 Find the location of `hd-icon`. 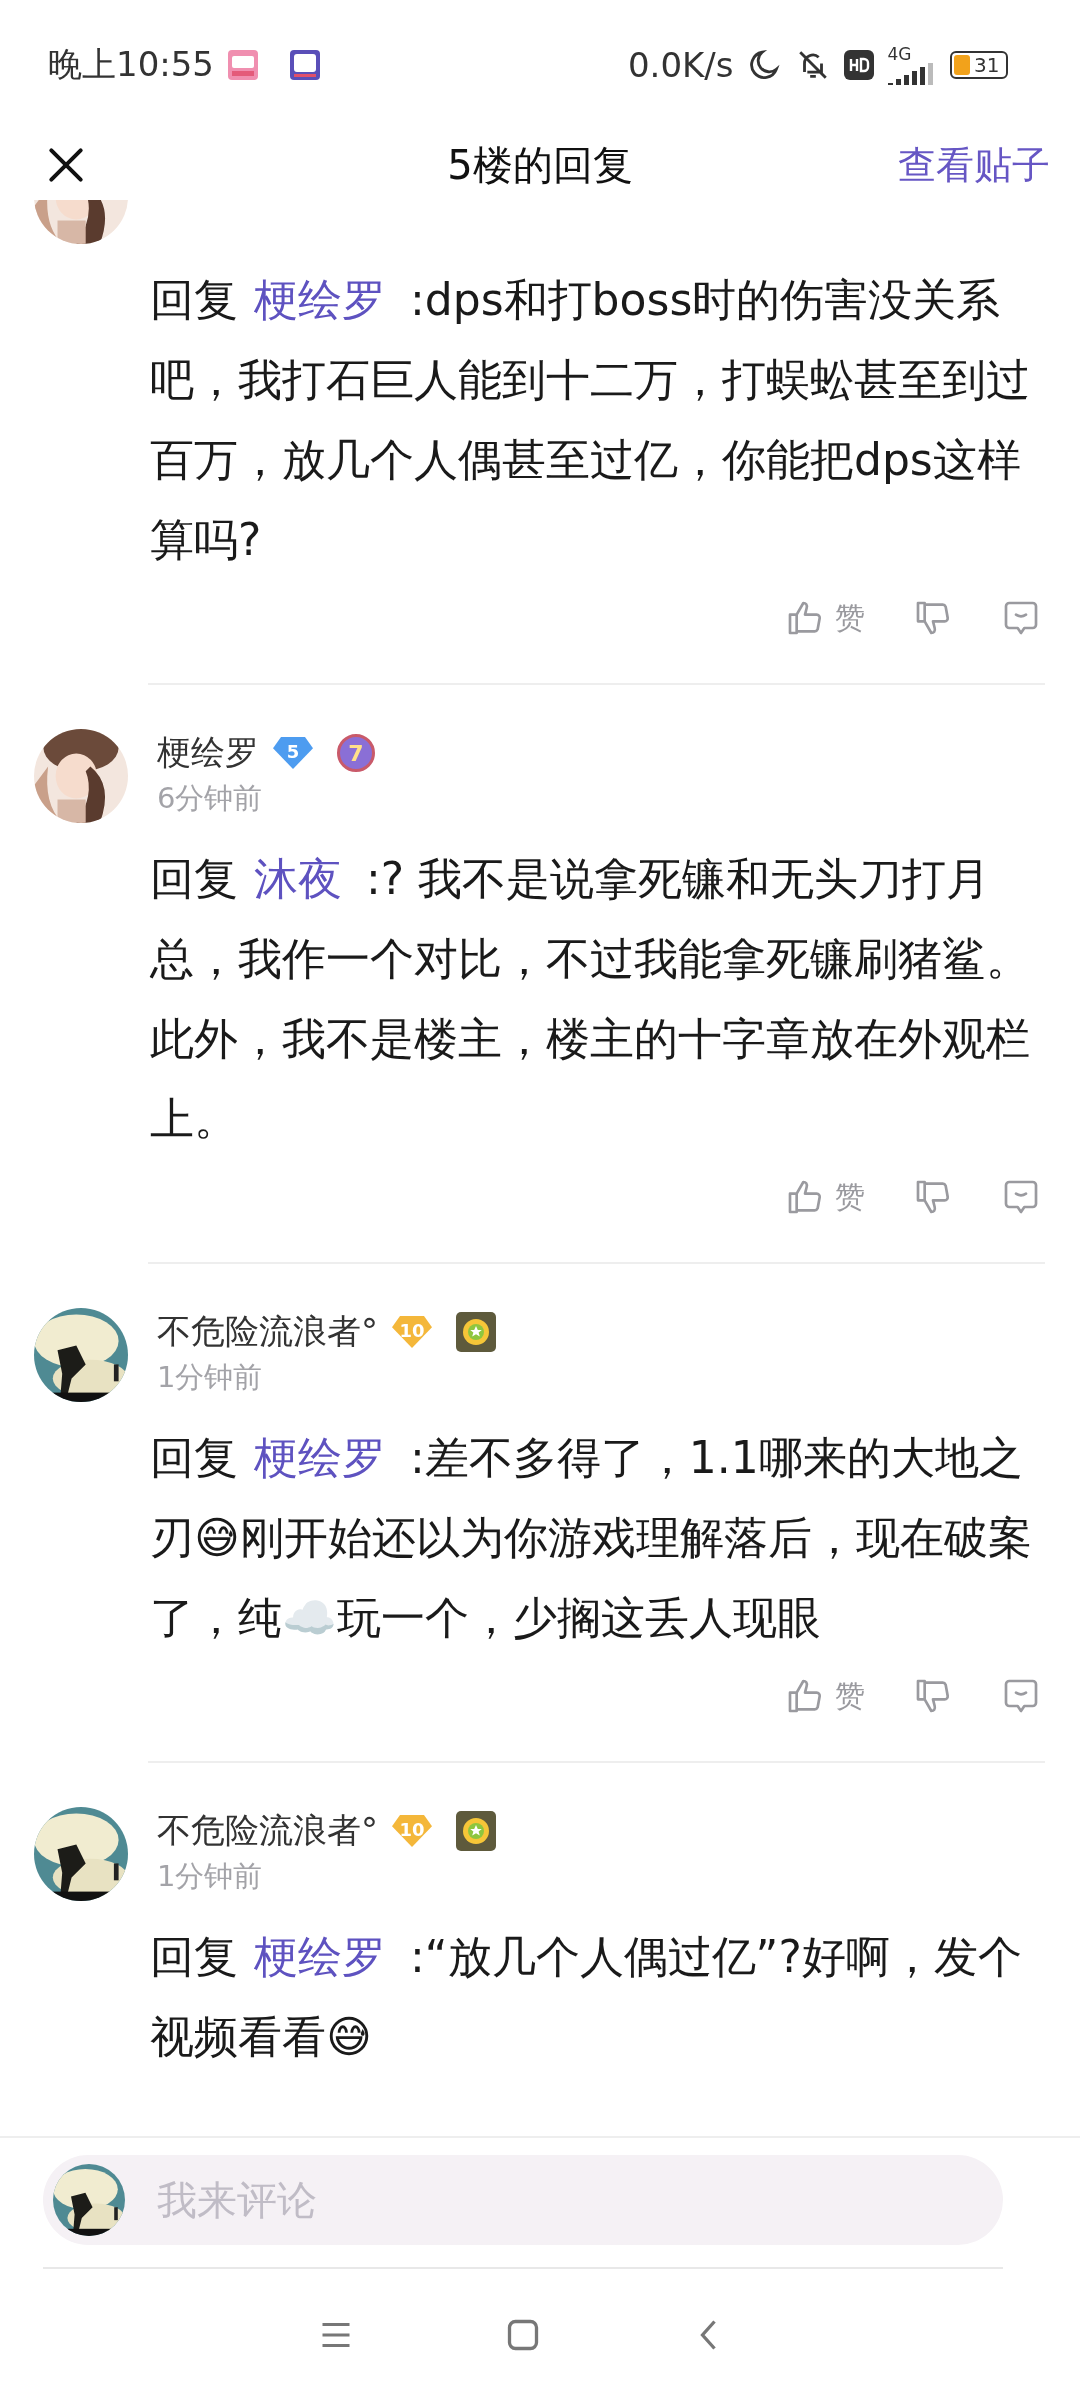

hd-icon is located at coordinates (858, 65).